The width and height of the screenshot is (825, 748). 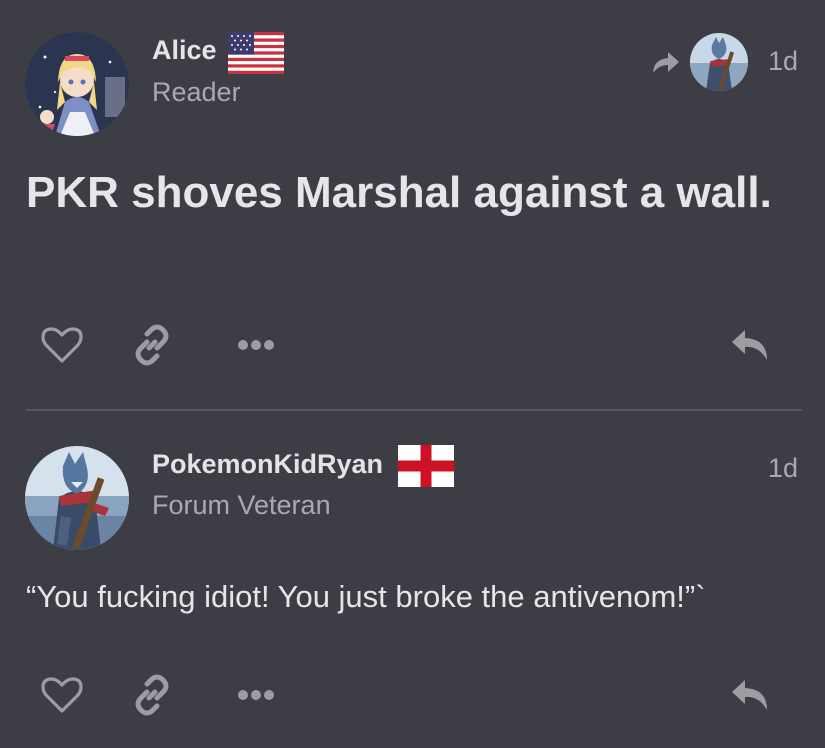 I want to click on post-body: PKR shoves Marshal against a wall., so click(x=399, y=192).